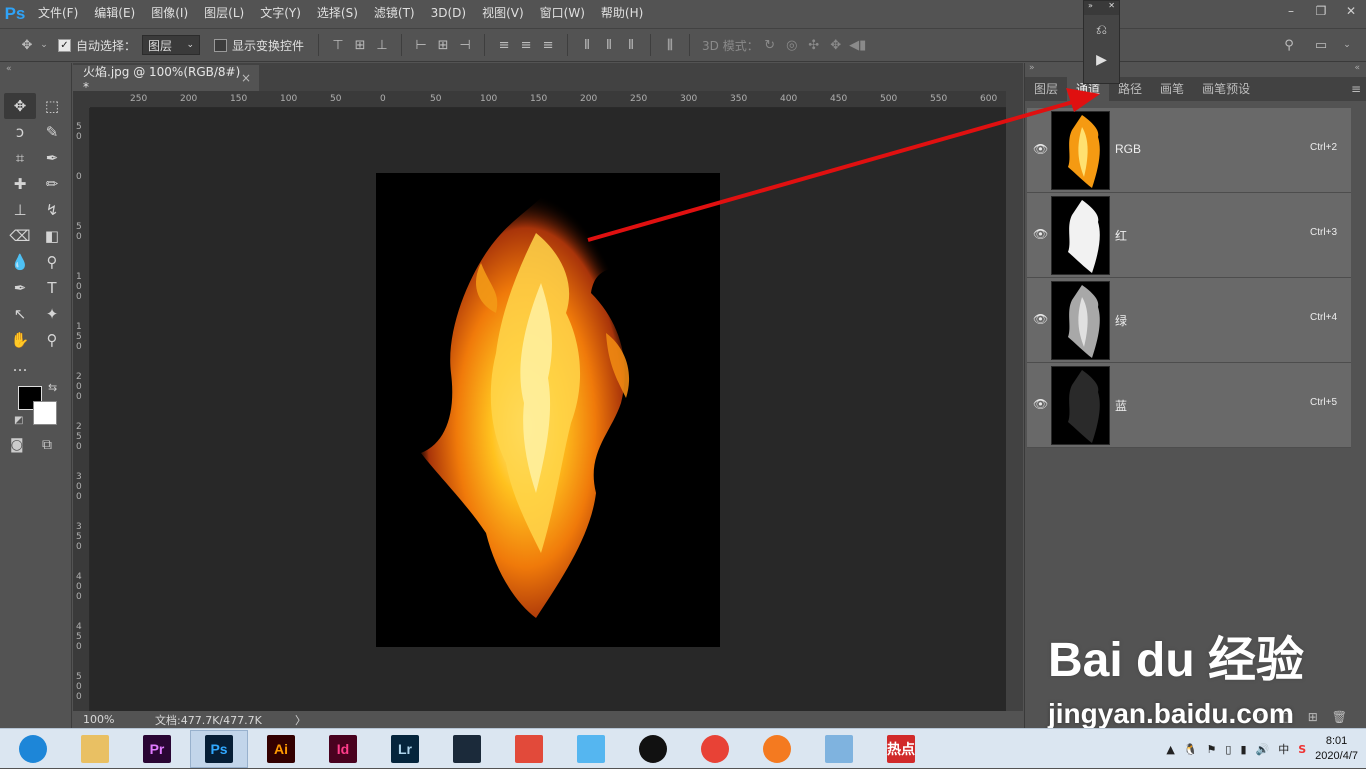  I want to click on 3d-drag-icon: ✣, so click(814, 45).